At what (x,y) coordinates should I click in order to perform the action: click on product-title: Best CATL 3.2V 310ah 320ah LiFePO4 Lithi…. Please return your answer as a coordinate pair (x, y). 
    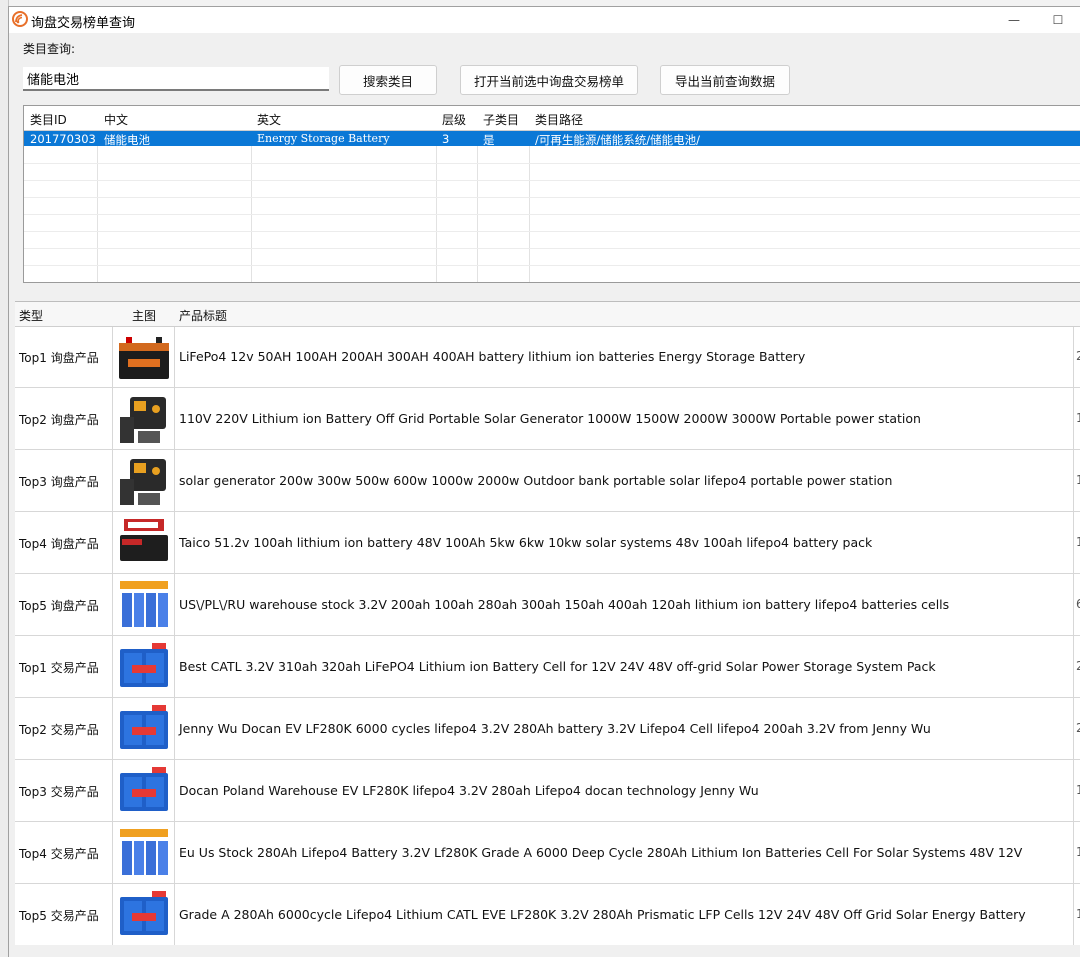
    Looking at the image, I should click on (557, 666).